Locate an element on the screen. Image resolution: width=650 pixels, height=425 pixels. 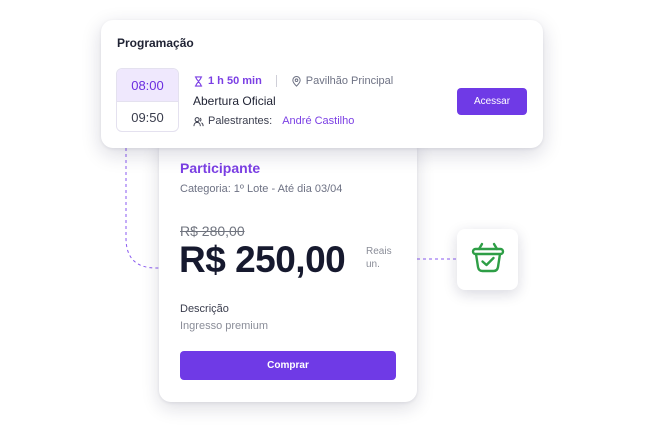
schedule-title: Programação is located at coordinates (155, 43).